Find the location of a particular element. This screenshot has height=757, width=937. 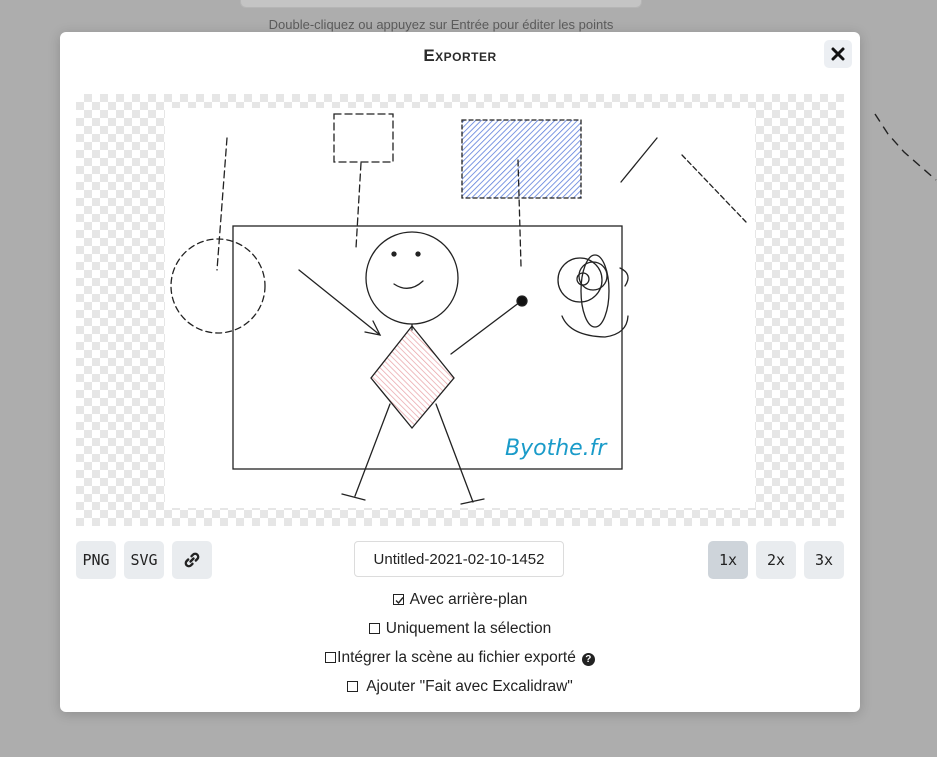

option-watermark: Ajouter "Fait avec Excalidraw" is located at coordinates (460, 687).